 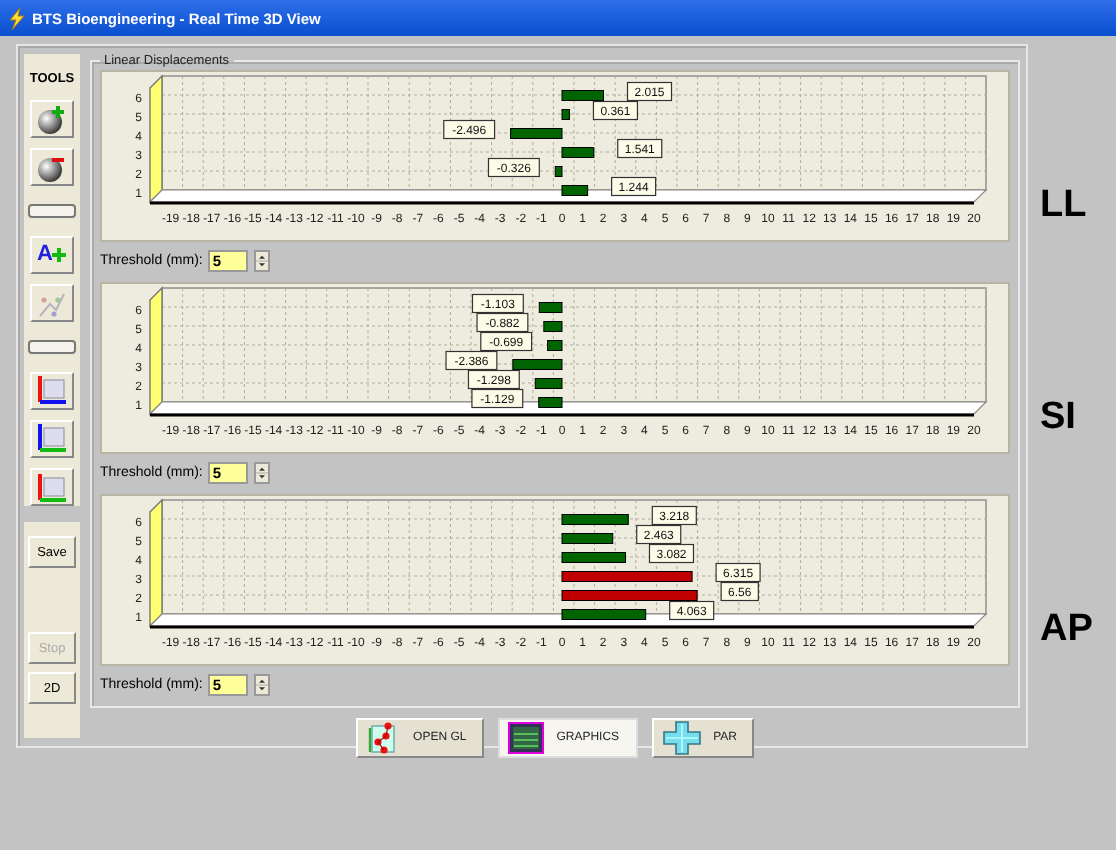 What do you see at coordinates (59, 254) in the screenshot?
I see `plus-icon` at bounding box center [59, 254].